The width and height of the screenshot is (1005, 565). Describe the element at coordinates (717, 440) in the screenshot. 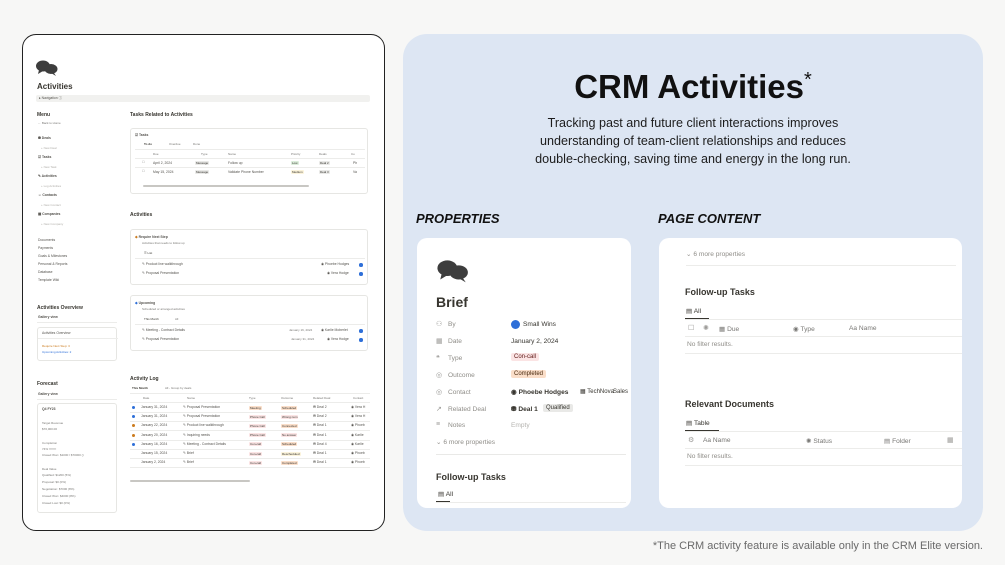

I see `col-doc-name: Aa Name` at that location.